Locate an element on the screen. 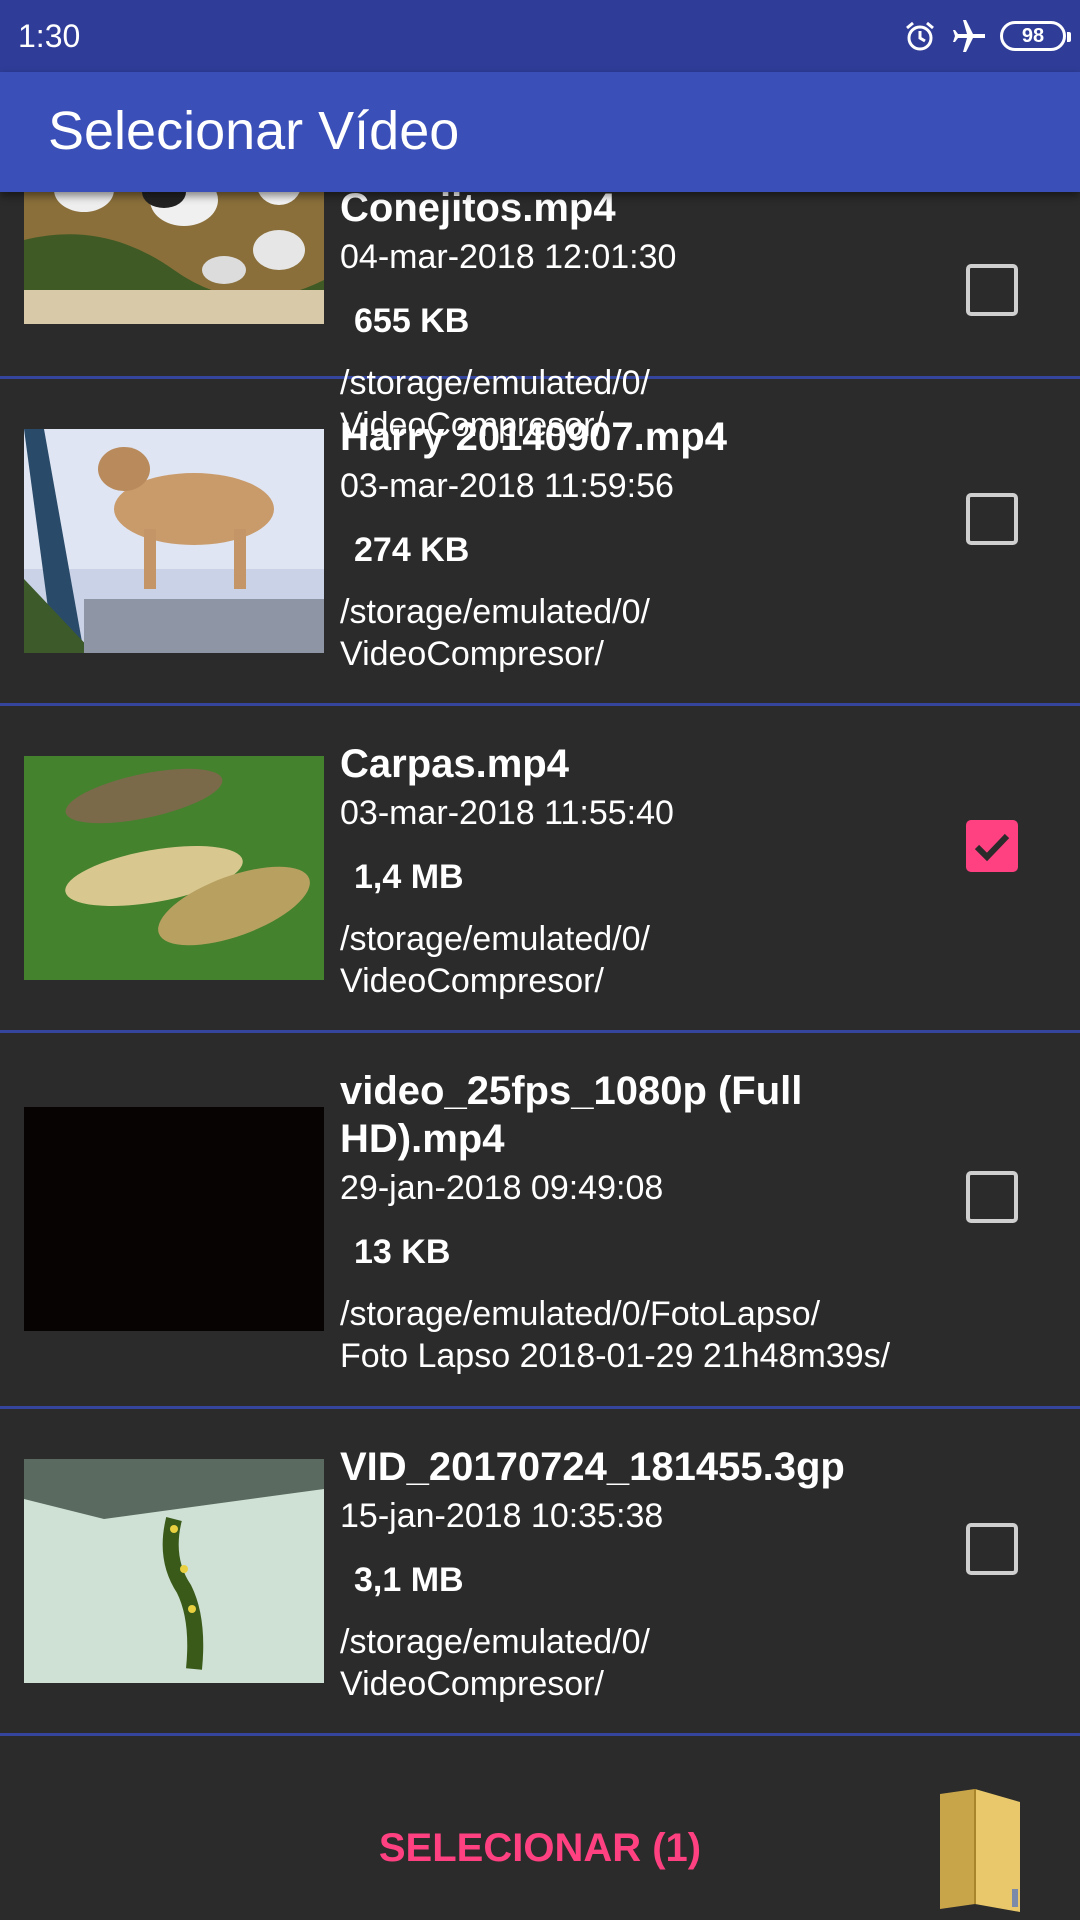 This screenshot has width=1080, height=1920. select-button: SELECIONAR (1) is located at coordinates (540, 1848).